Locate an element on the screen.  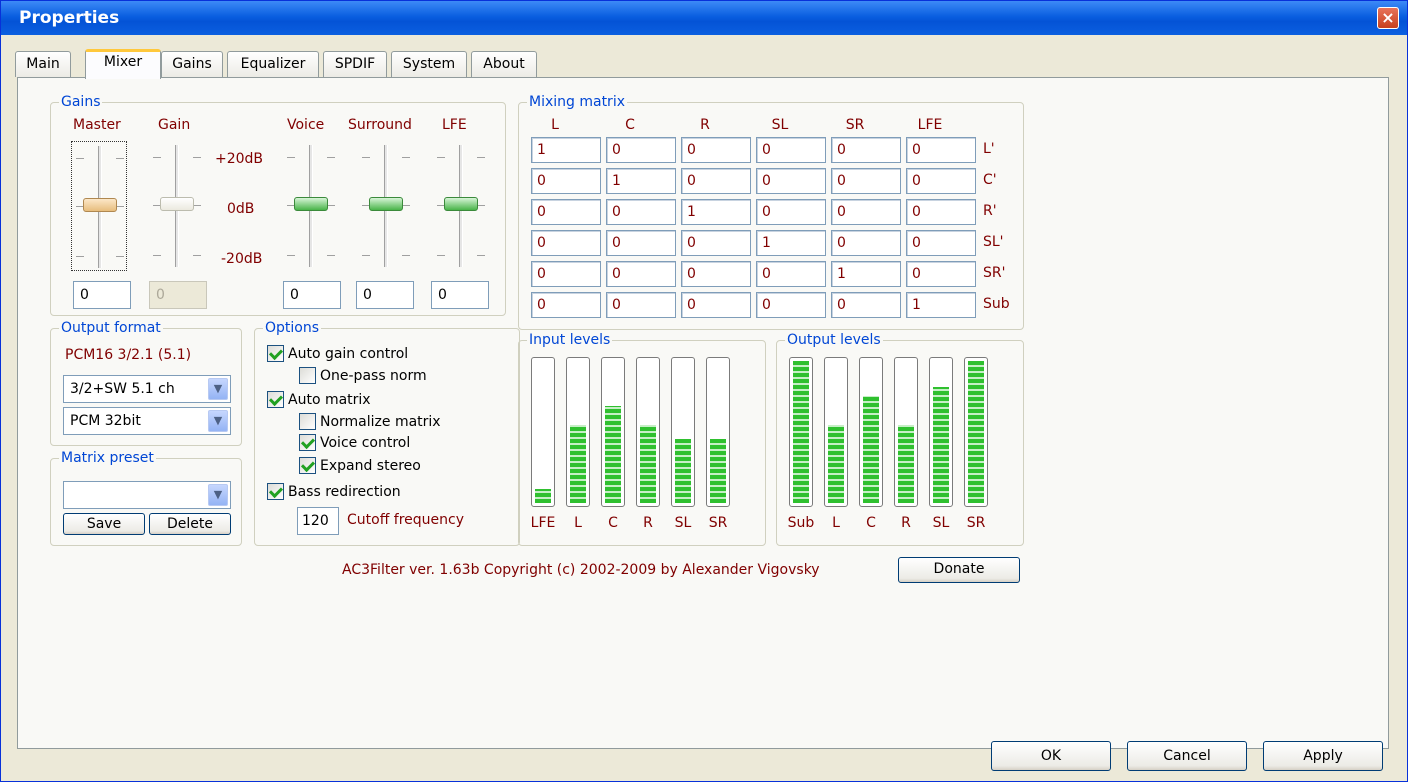
master-value-input: 0 is located at coordinates (102, 295).